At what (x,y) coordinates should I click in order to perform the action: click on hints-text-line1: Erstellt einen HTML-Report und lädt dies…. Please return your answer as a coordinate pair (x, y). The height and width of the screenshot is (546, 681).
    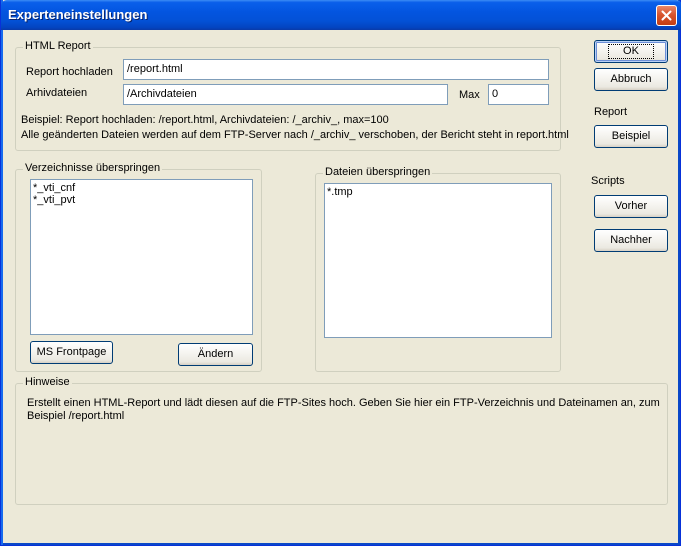
    Looking at the image, I should click on (343, 403).